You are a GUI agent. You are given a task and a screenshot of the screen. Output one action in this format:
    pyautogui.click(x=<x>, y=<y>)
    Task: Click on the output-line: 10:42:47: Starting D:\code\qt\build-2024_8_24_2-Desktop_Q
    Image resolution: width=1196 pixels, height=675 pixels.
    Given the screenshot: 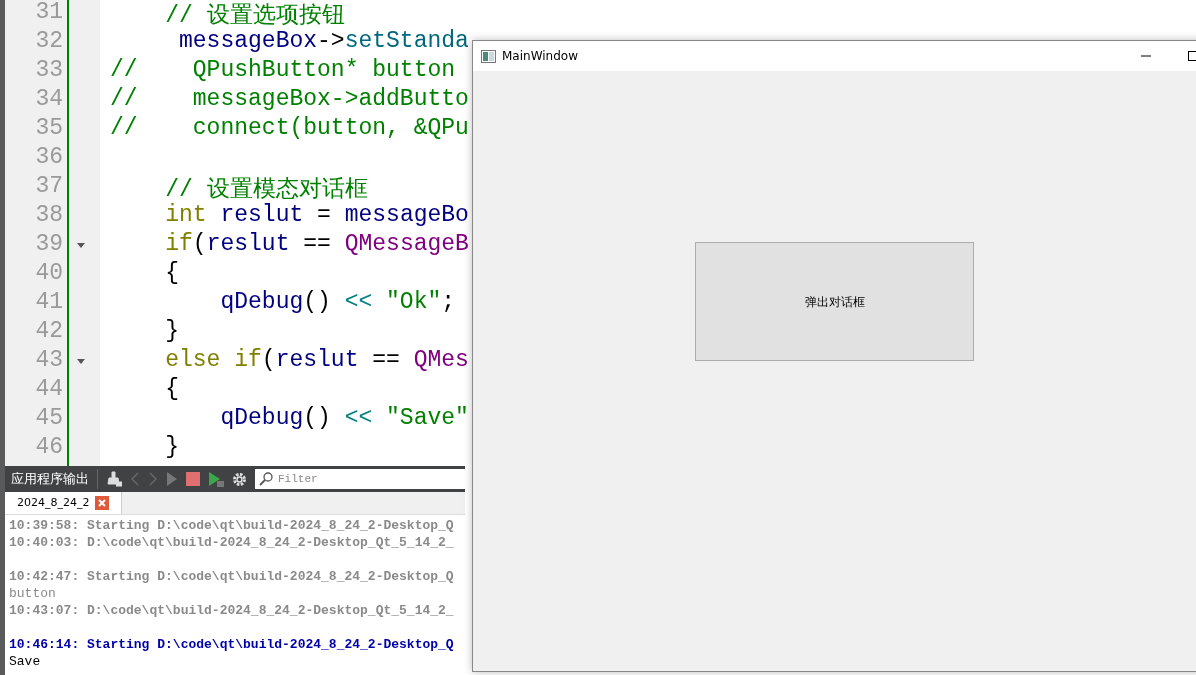 What is the action you would take?
    pyautogui.click(x=231, y=576)
    